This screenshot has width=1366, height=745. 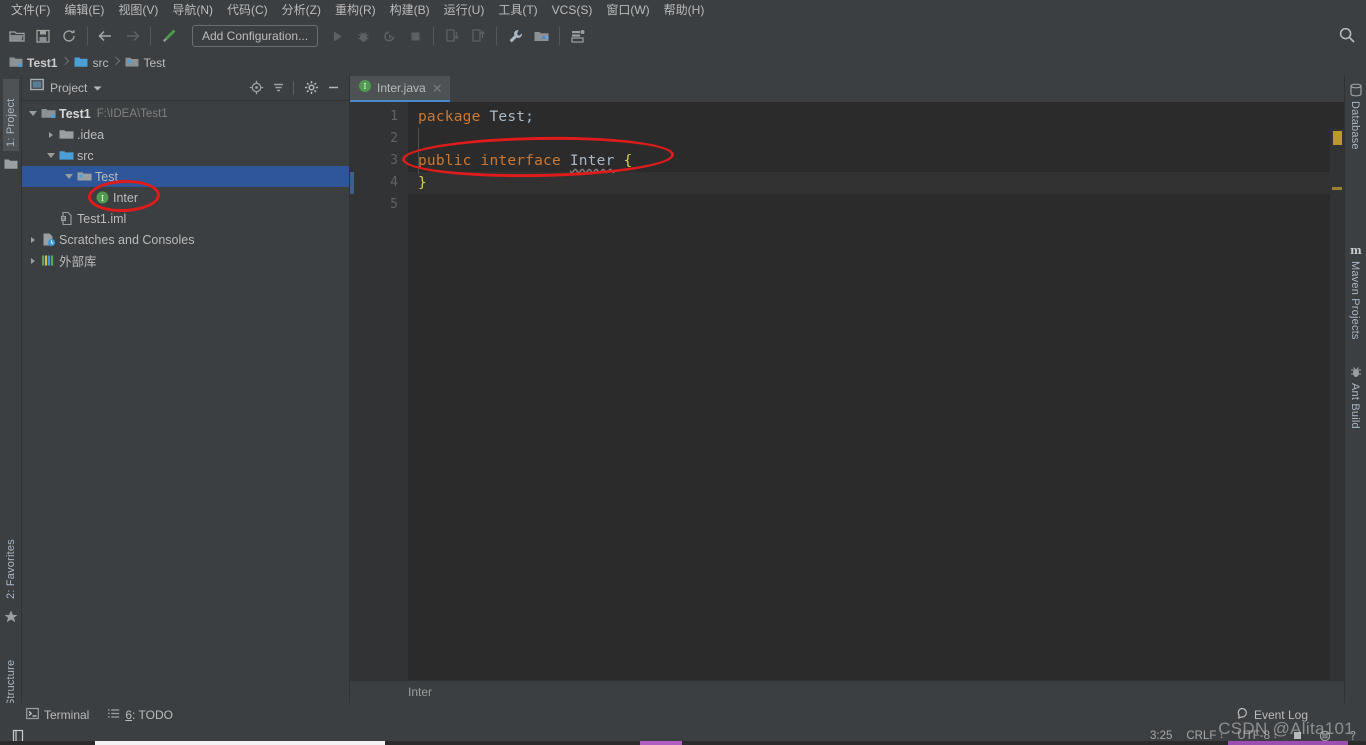 I want to click on line-number: 1, so click(x=394, y=116).